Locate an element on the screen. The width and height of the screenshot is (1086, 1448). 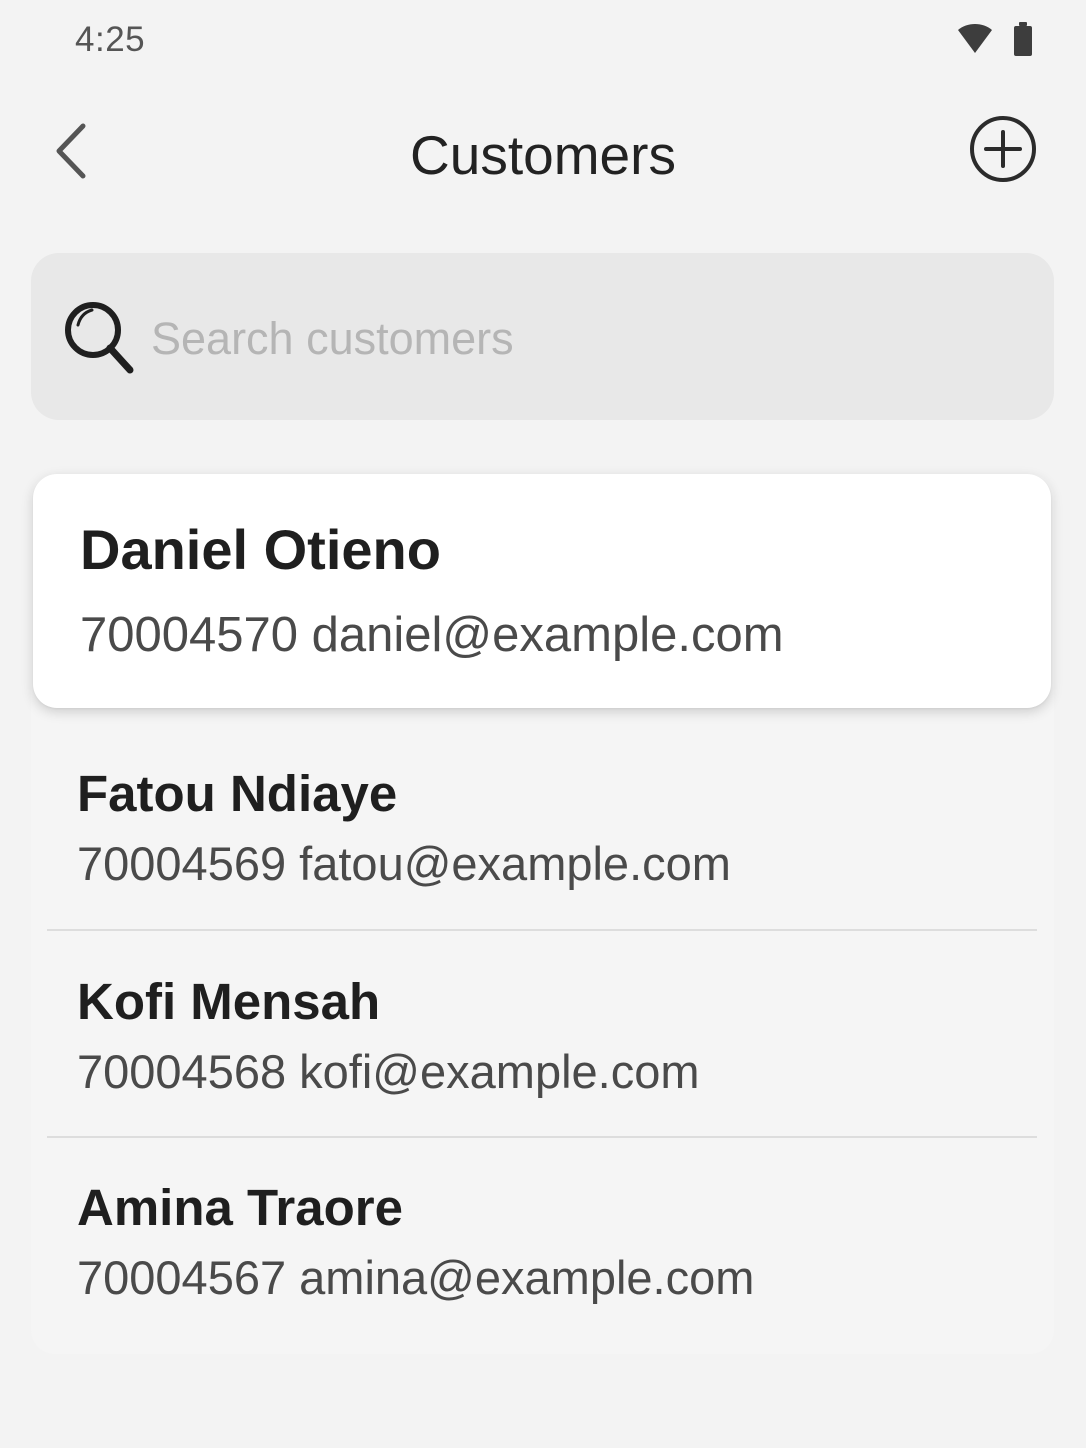
customer-row: Kofi Mensah 70004568 kofi@example.com is located at coordinates (542, 1054).